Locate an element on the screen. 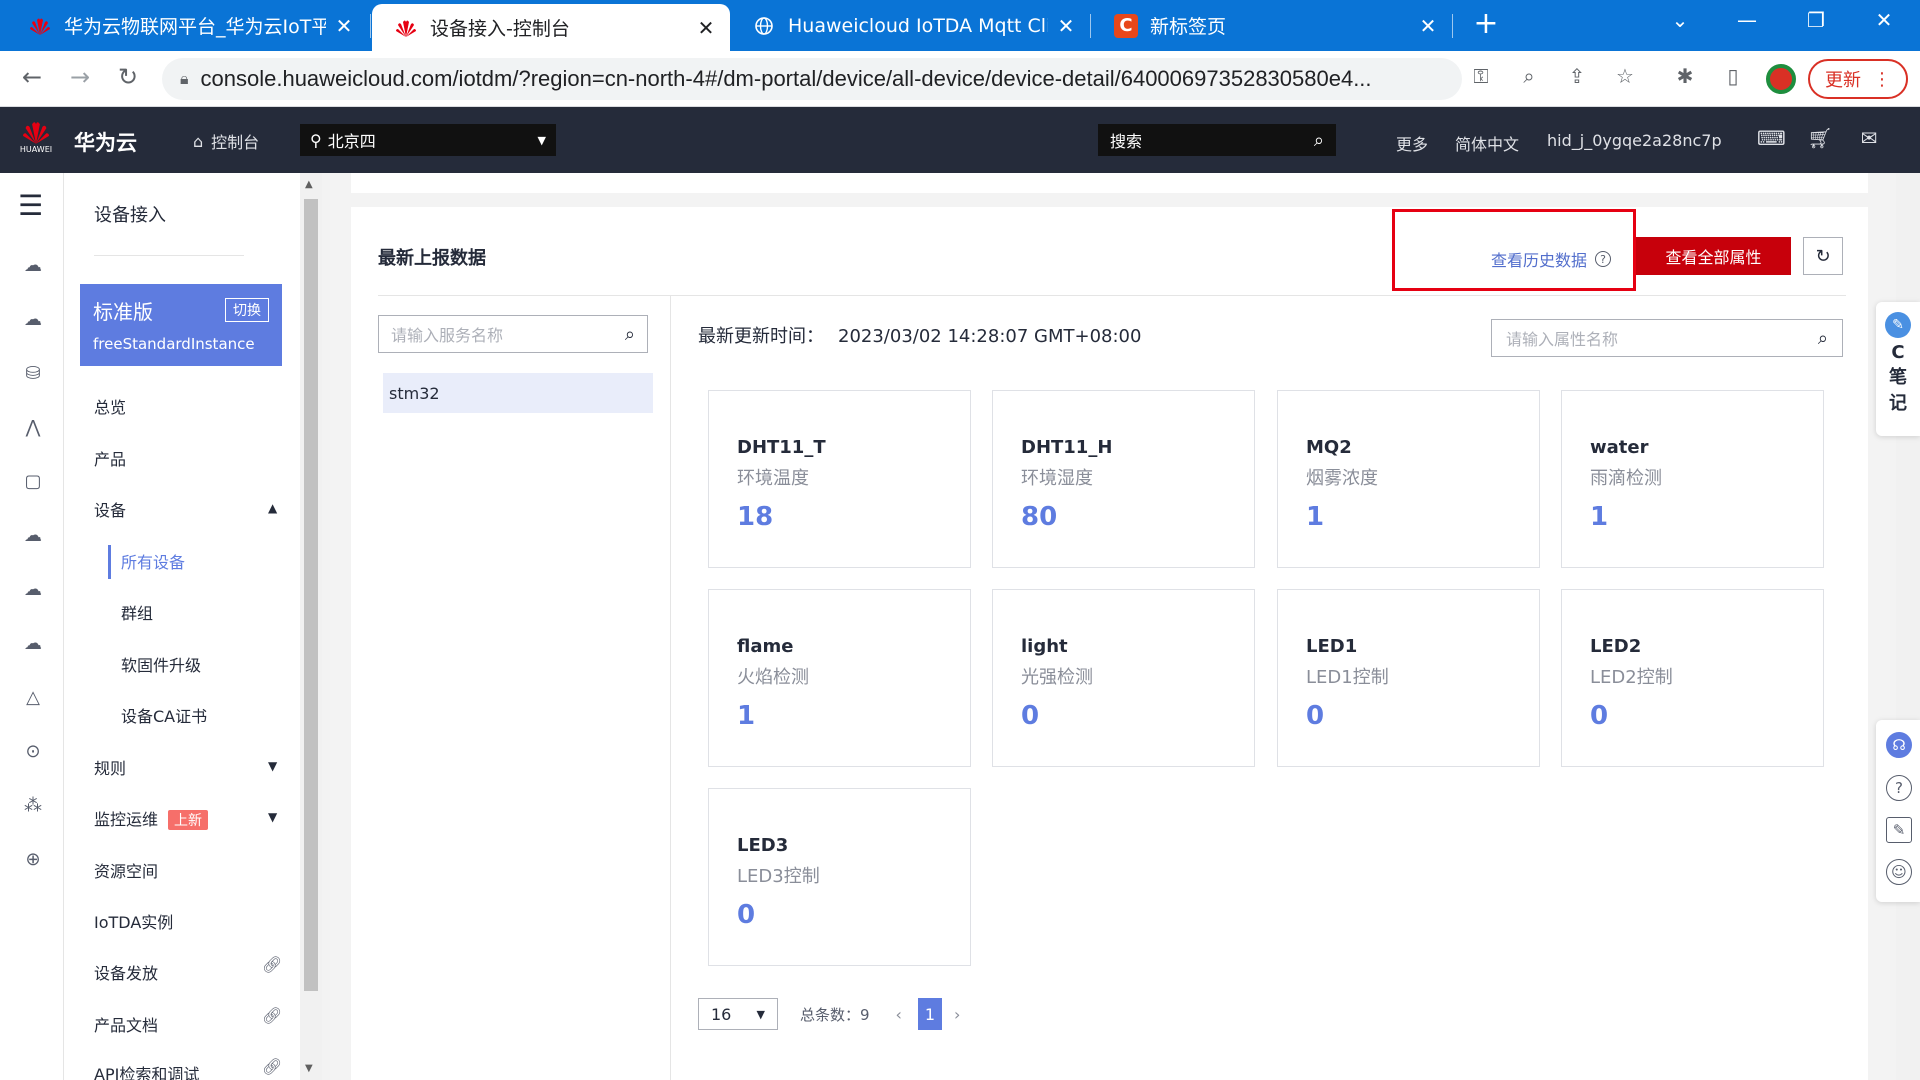 This screenshot has height=1080, width=1920. region-value: 北京四 is located at coordinates (351, 141).